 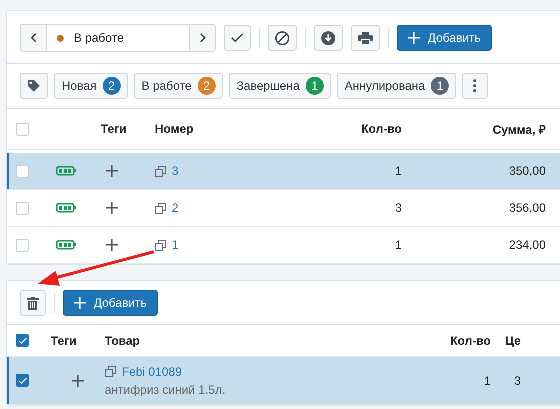 I want to click on printer-icon, so click(x=365, y=38).